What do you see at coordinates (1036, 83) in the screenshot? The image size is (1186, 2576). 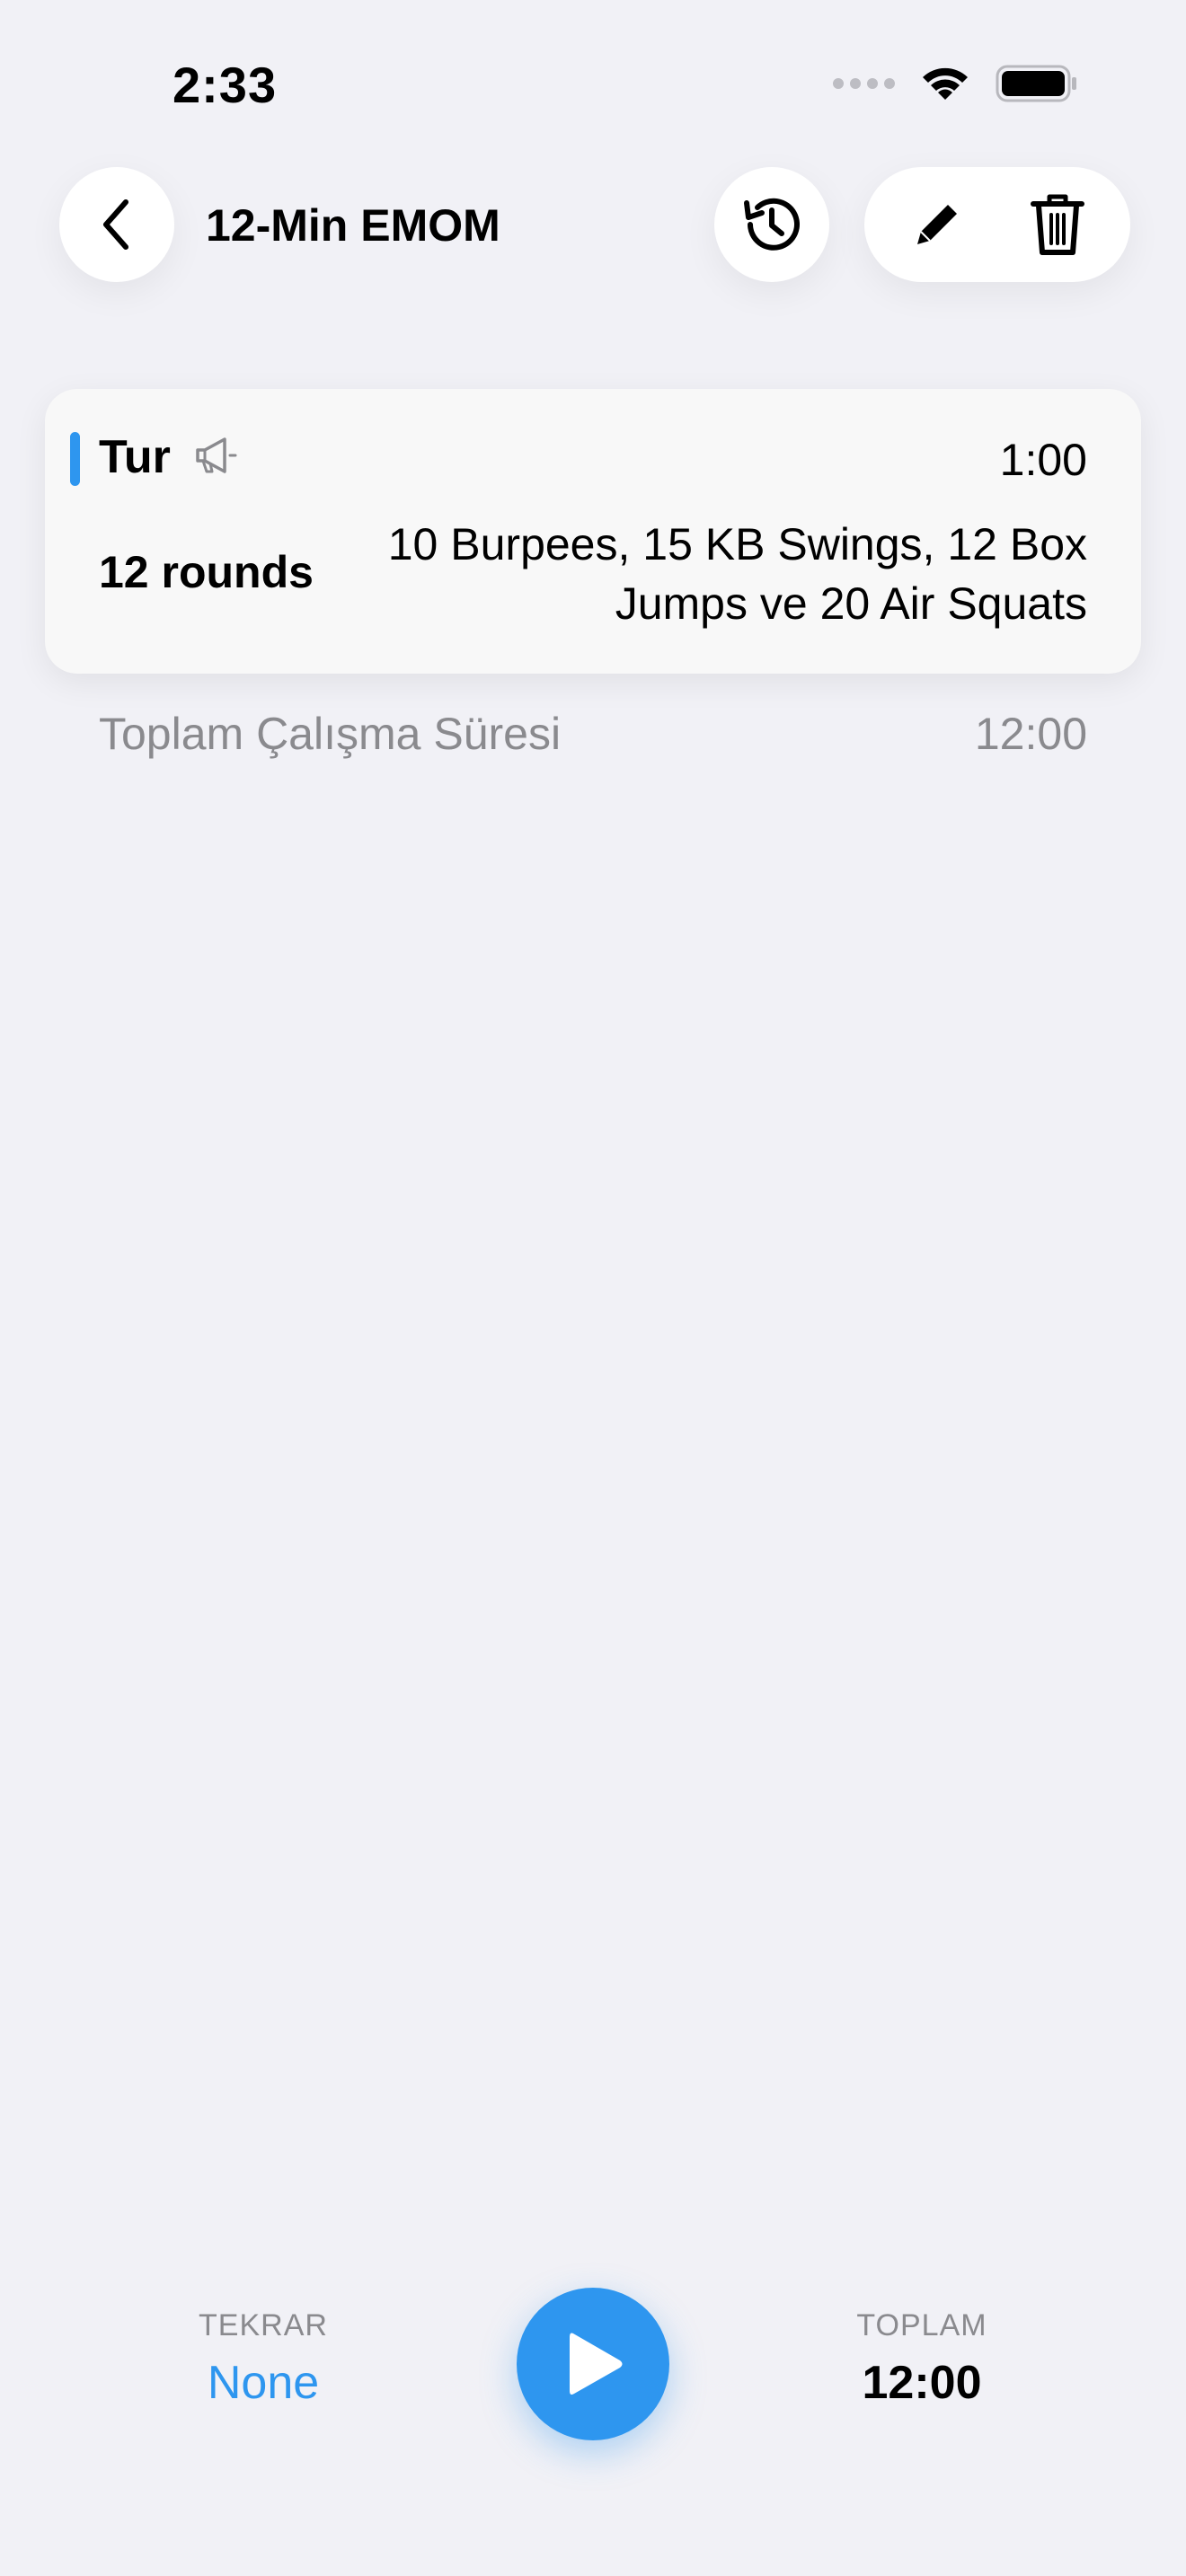 I see `battery-icon` at bounding box center [1036, 83].